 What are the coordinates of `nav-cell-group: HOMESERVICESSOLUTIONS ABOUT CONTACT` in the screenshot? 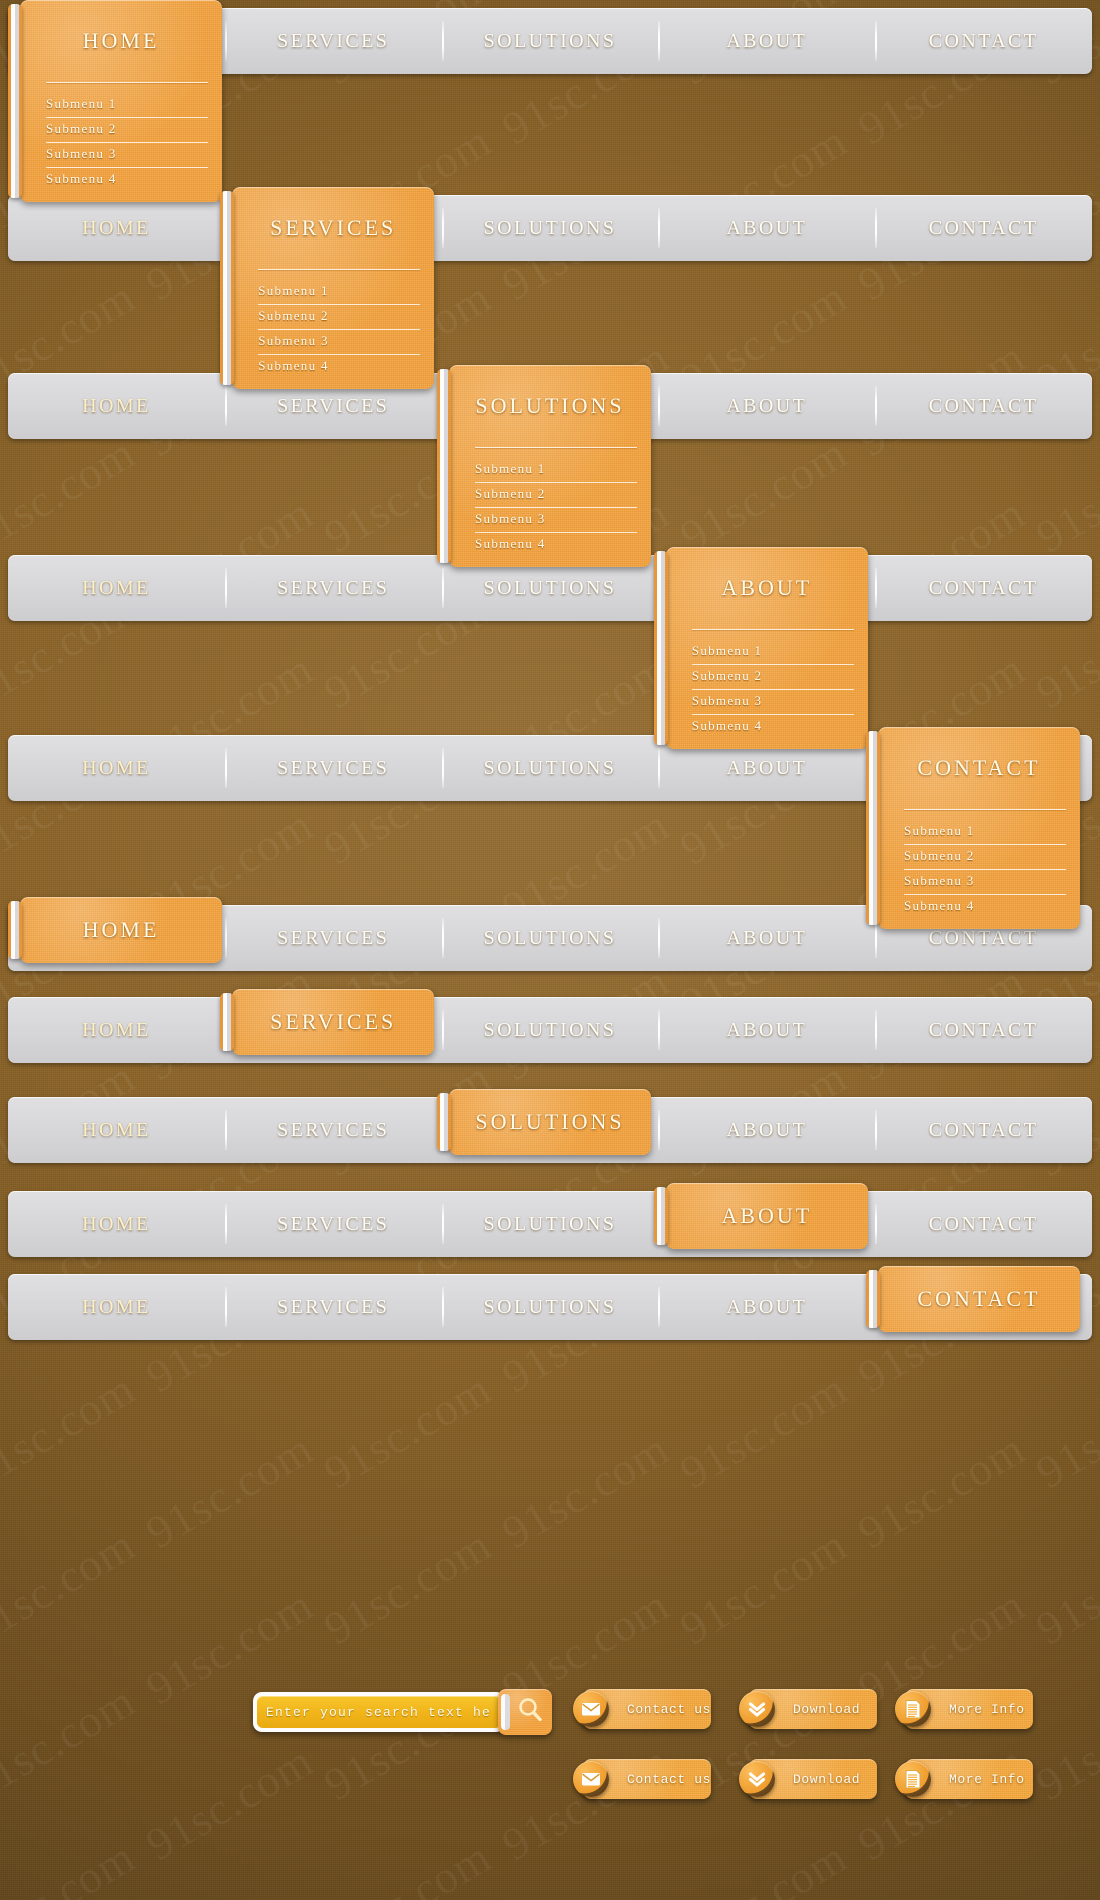 It's located at (550, 1224).